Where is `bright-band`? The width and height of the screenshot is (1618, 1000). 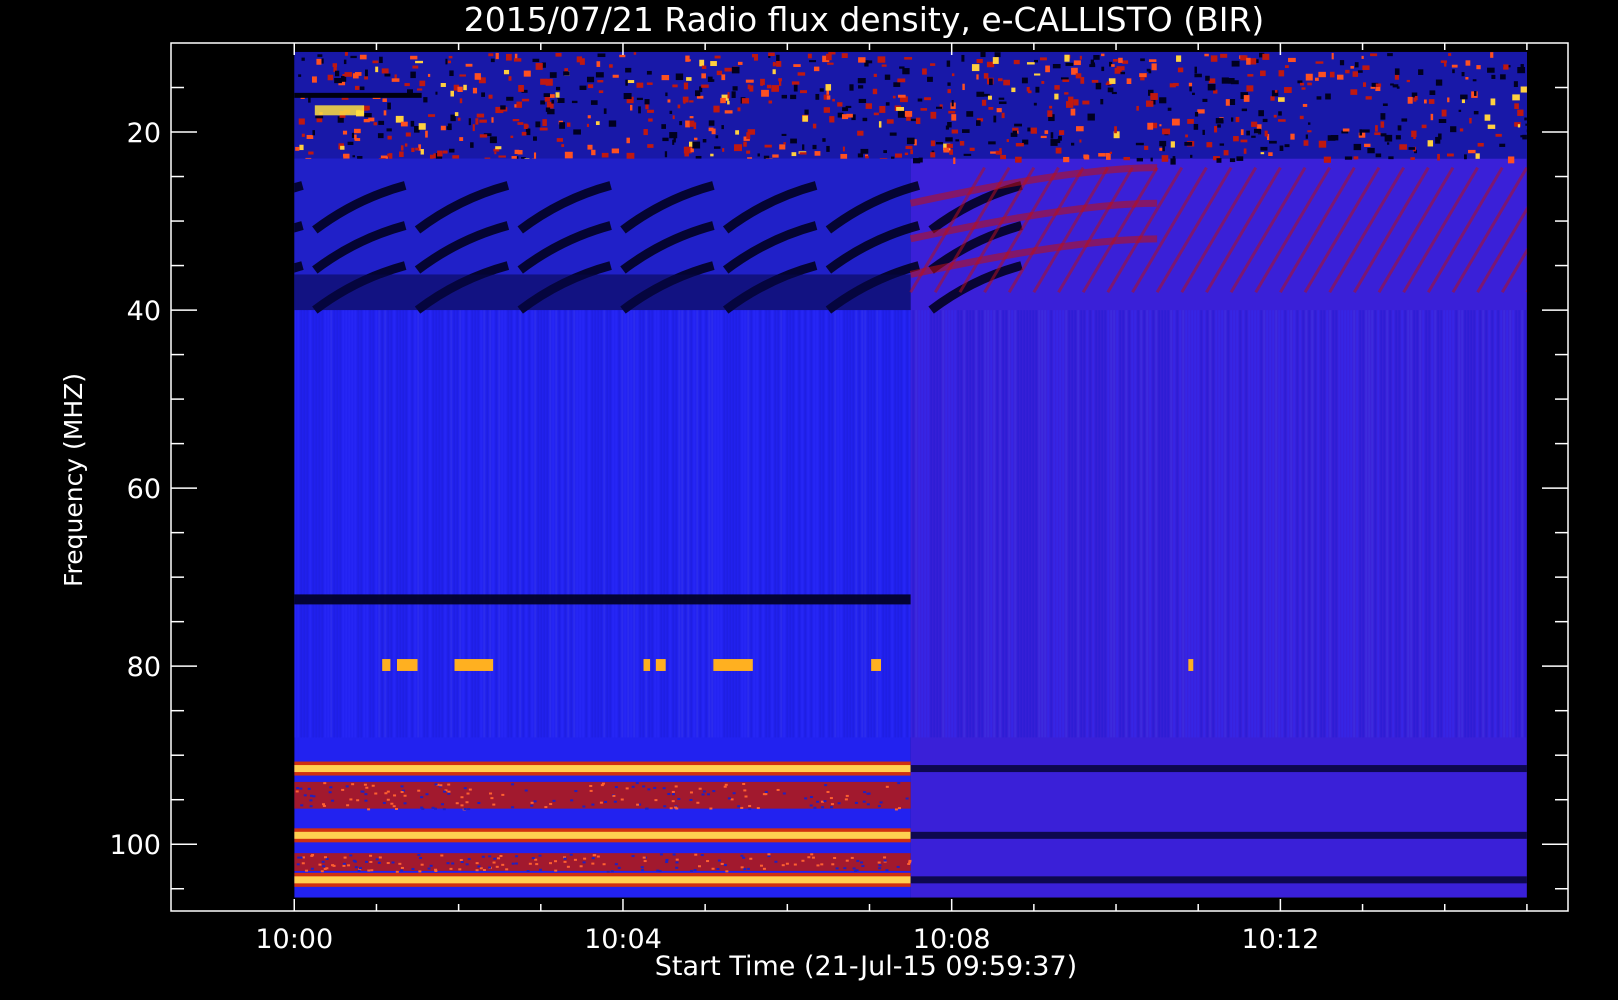 bright-band is located at coordinates (602, 768).